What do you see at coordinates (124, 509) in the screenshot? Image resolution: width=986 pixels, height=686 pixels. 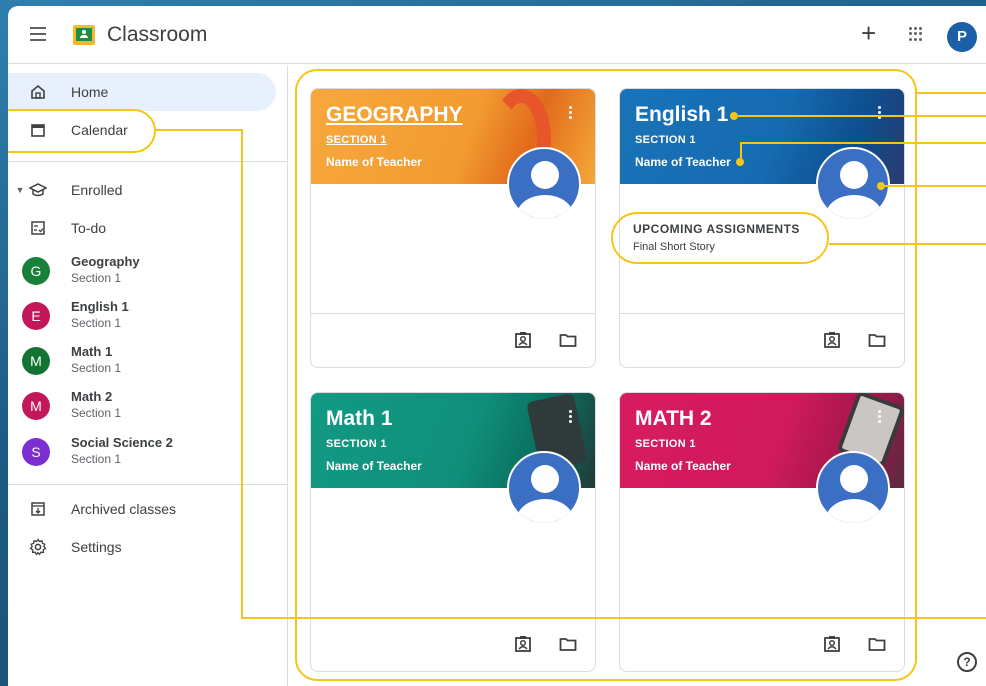 I see `sidebar-item-label: Archived classes` at bounding box center [124, 509].